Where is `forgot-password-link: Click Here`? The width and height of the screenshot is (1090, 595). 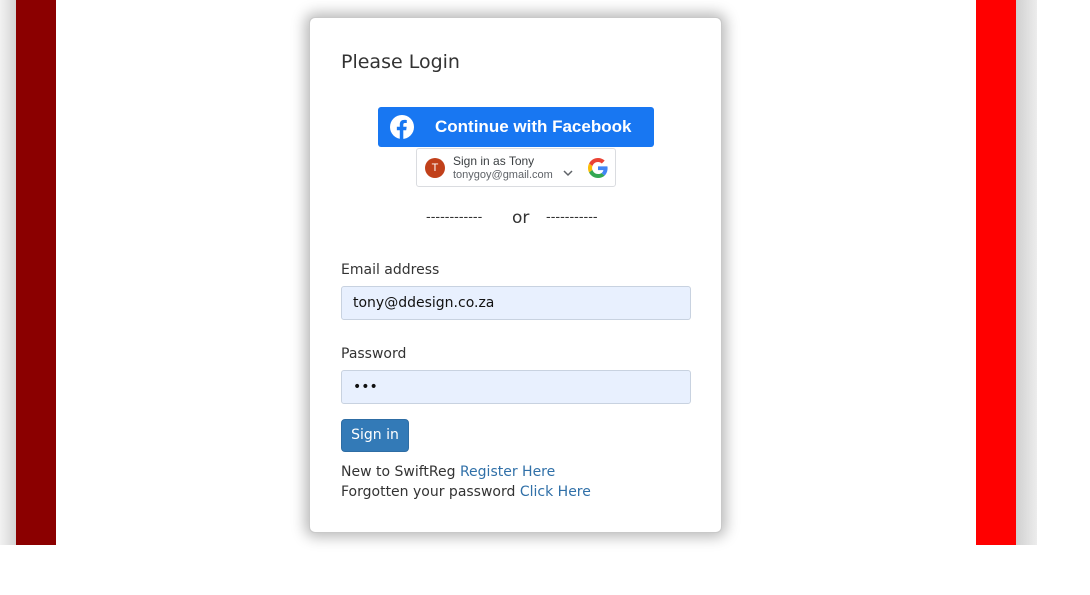 forgot-password-link: Click Here is located at coordinates (555, 492).